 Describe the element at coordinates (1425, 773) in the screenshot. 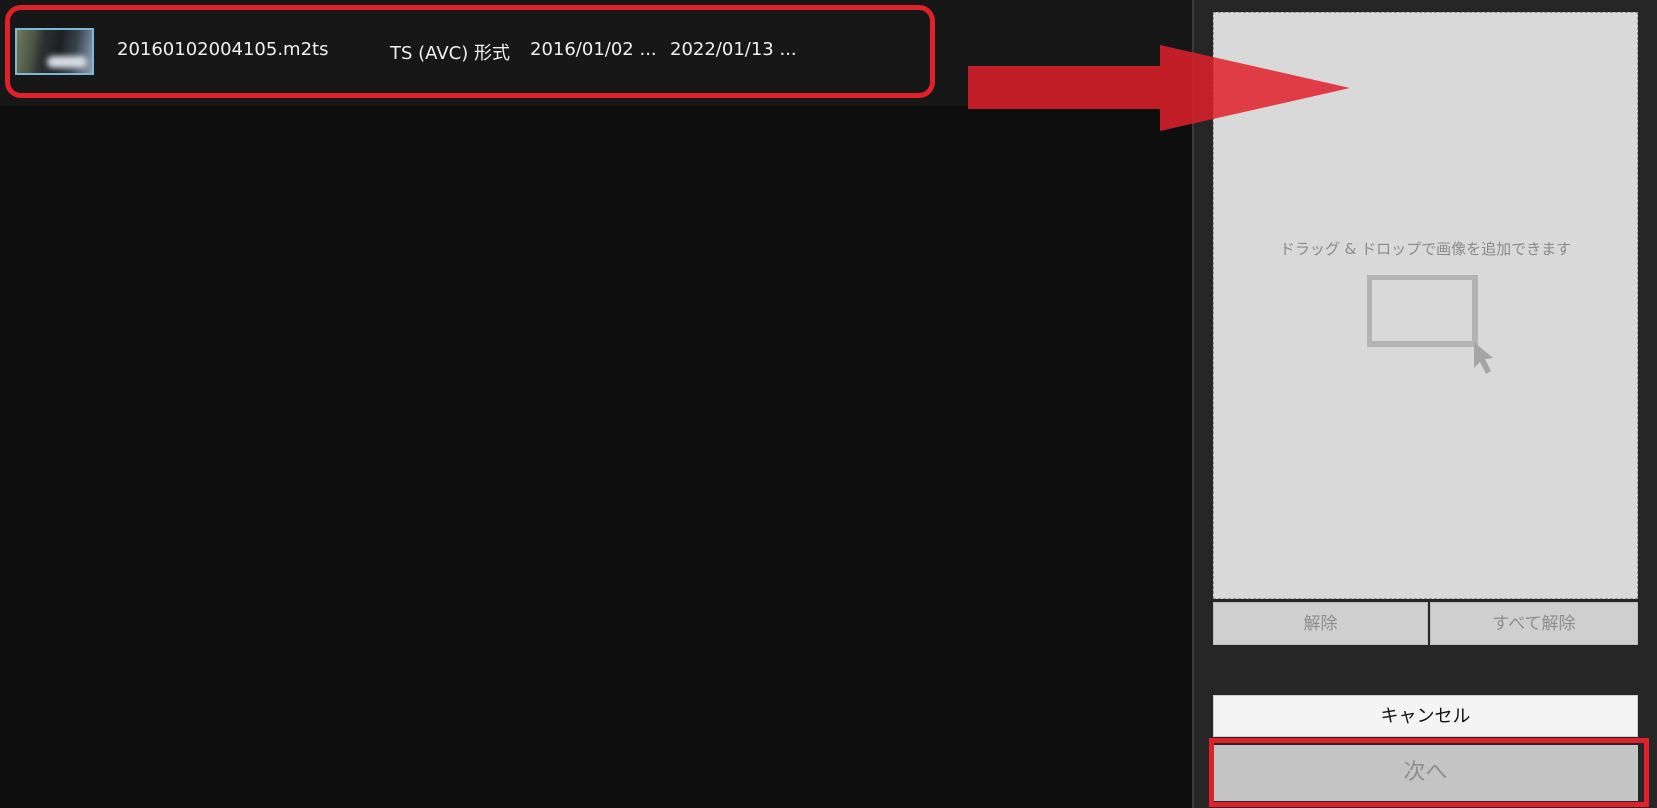

I see `next-button: 次へ` at that location.